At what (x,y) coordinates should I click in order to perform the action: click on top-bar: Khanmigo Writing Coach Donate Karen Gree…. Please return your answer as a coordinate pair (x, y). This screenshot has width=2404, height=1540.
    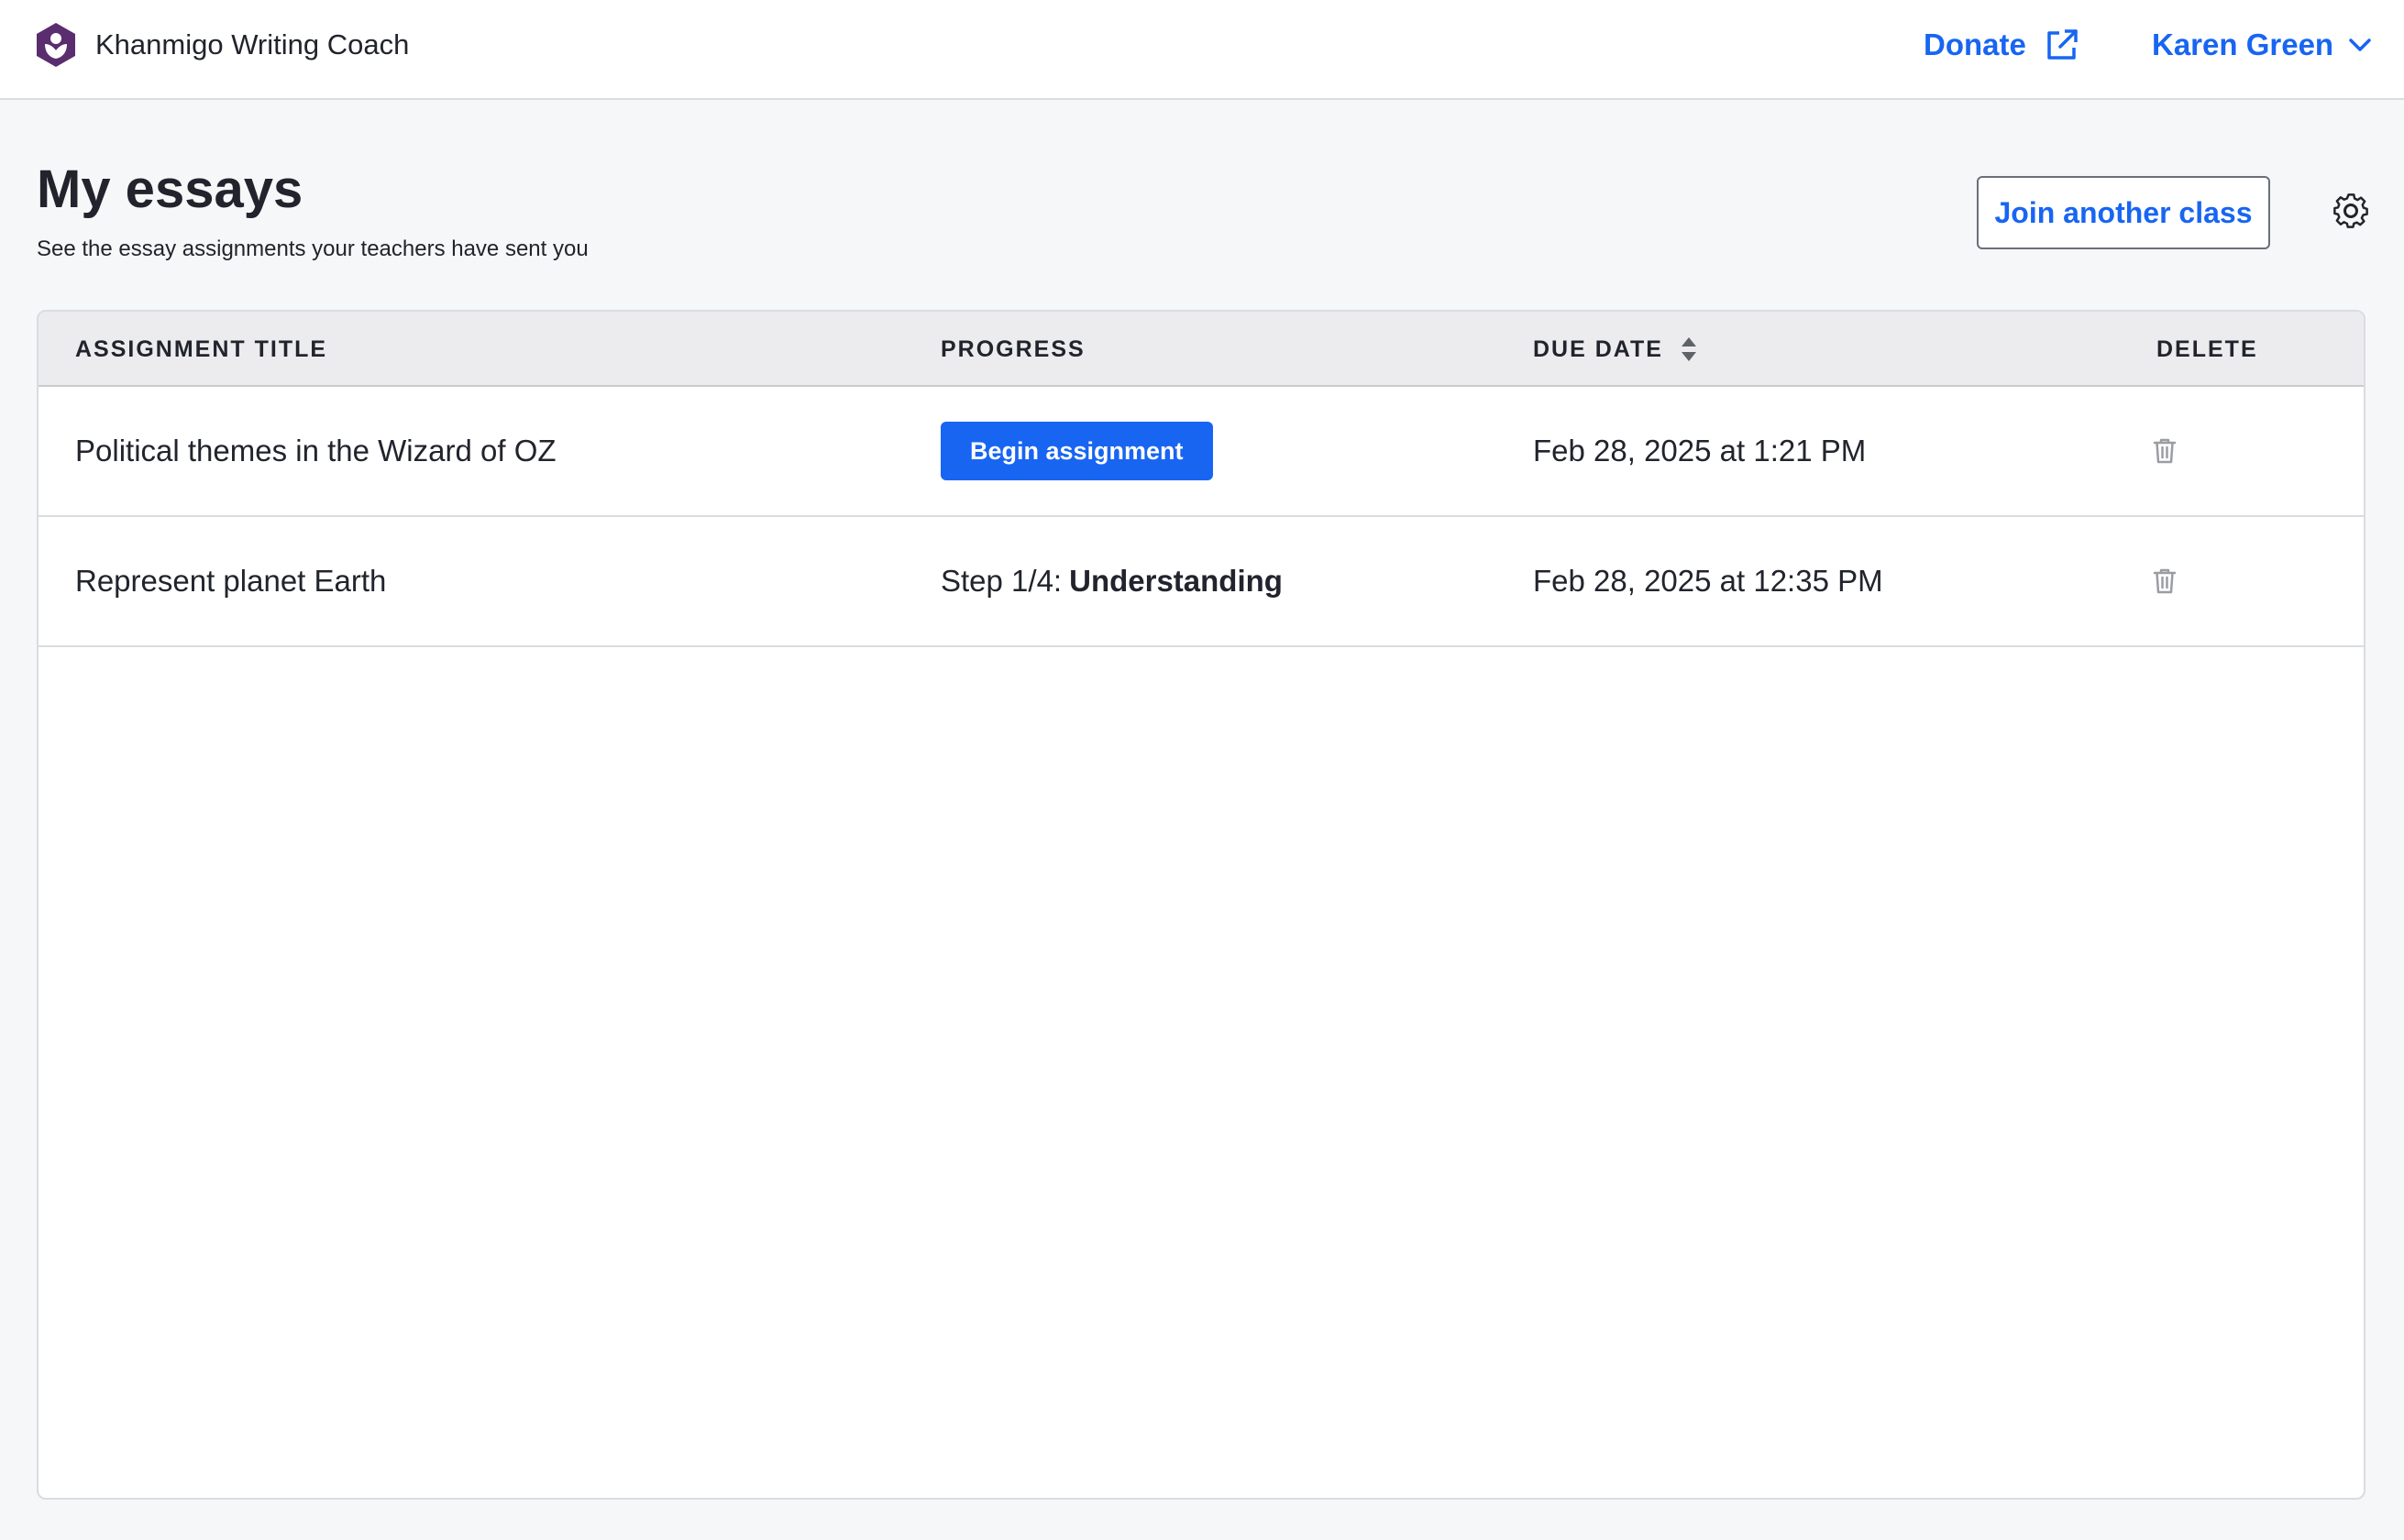
    Looking at the image, I should click on (1202, 50).